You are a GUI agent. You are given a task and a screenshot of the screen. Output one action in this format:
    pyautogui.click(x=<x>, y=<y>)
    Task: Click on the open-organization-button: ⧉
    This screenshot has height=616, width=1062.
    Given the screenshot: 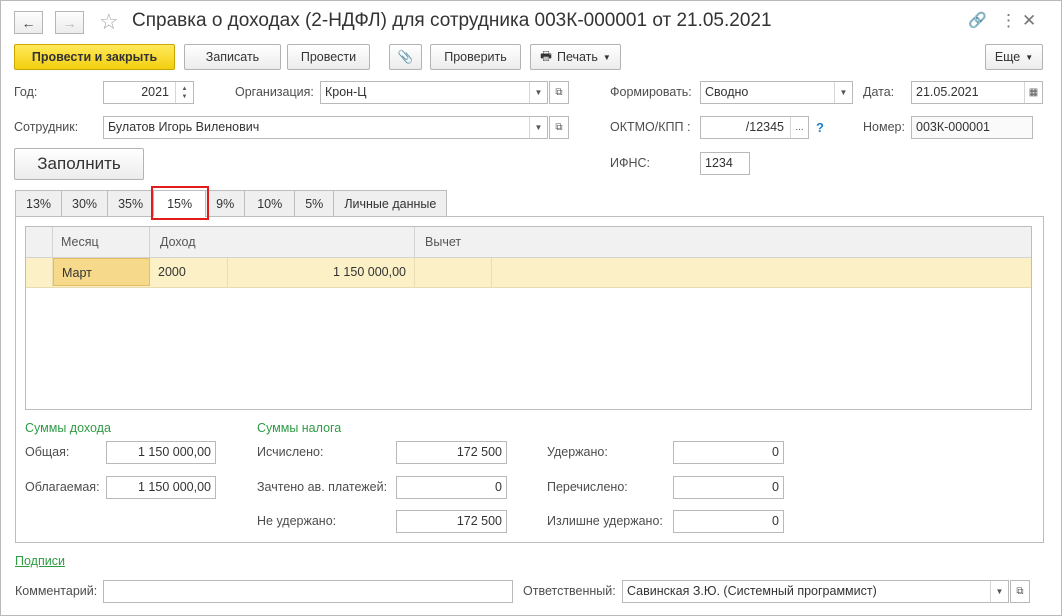 What is the action you would take?
    pyautogui.click(x=559, y=92)
    